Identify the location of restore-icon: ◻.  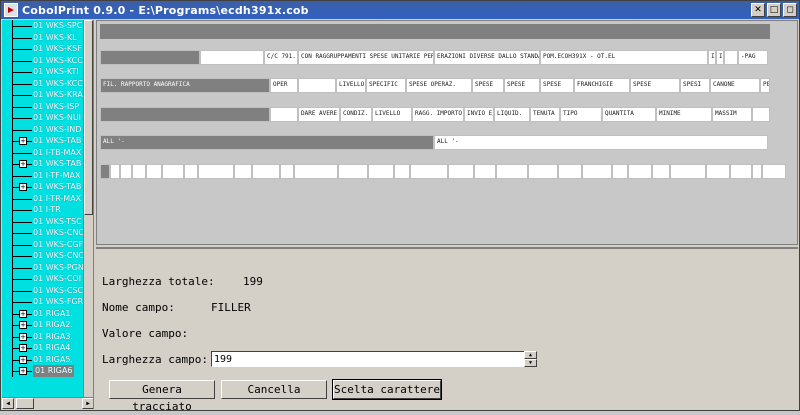
(790, 10).